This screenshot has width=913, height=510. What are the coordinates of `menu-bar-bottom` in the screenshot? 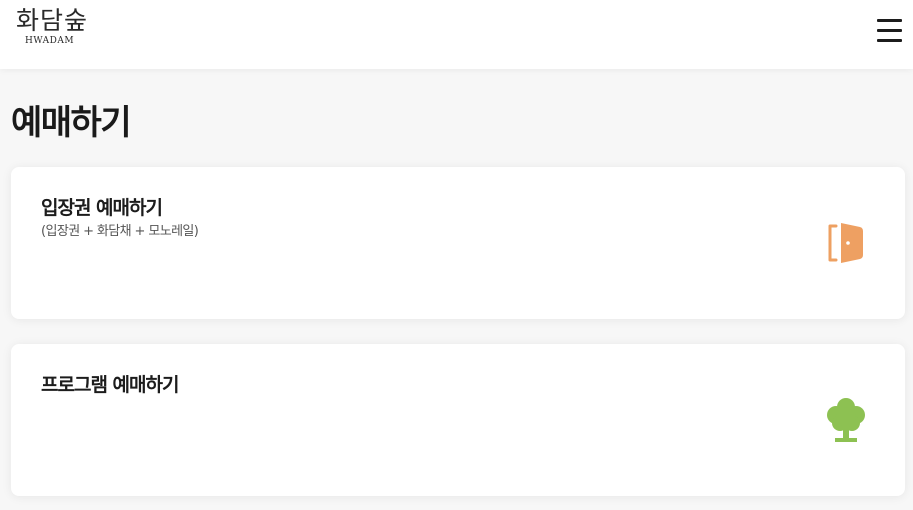 It's located at (889, 40).